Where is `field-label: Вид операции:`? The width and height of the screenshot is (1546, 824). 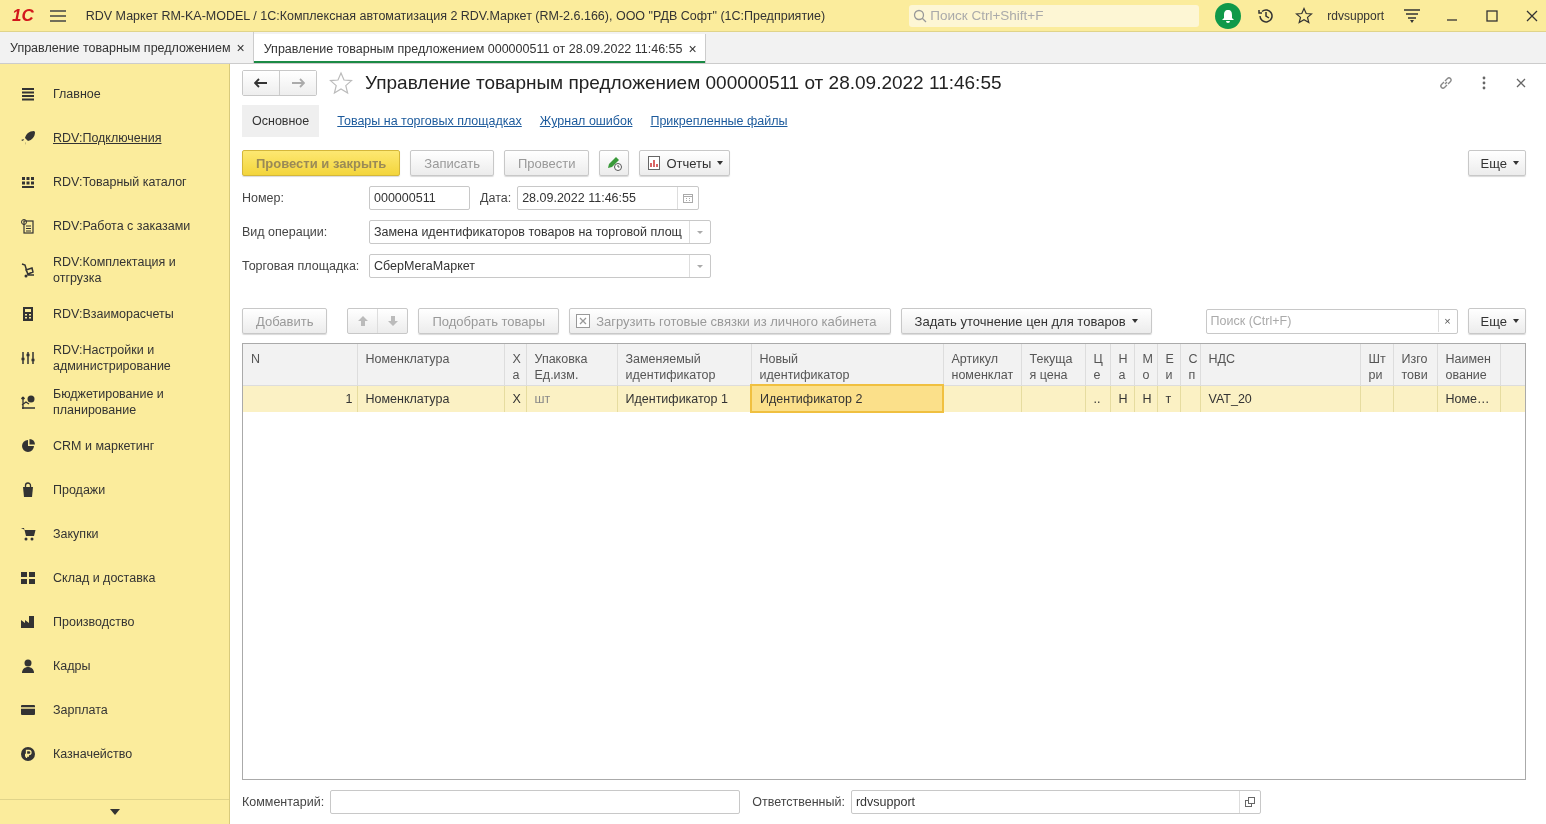
field-label: Вид операции: is located at coordinates (285, 232).